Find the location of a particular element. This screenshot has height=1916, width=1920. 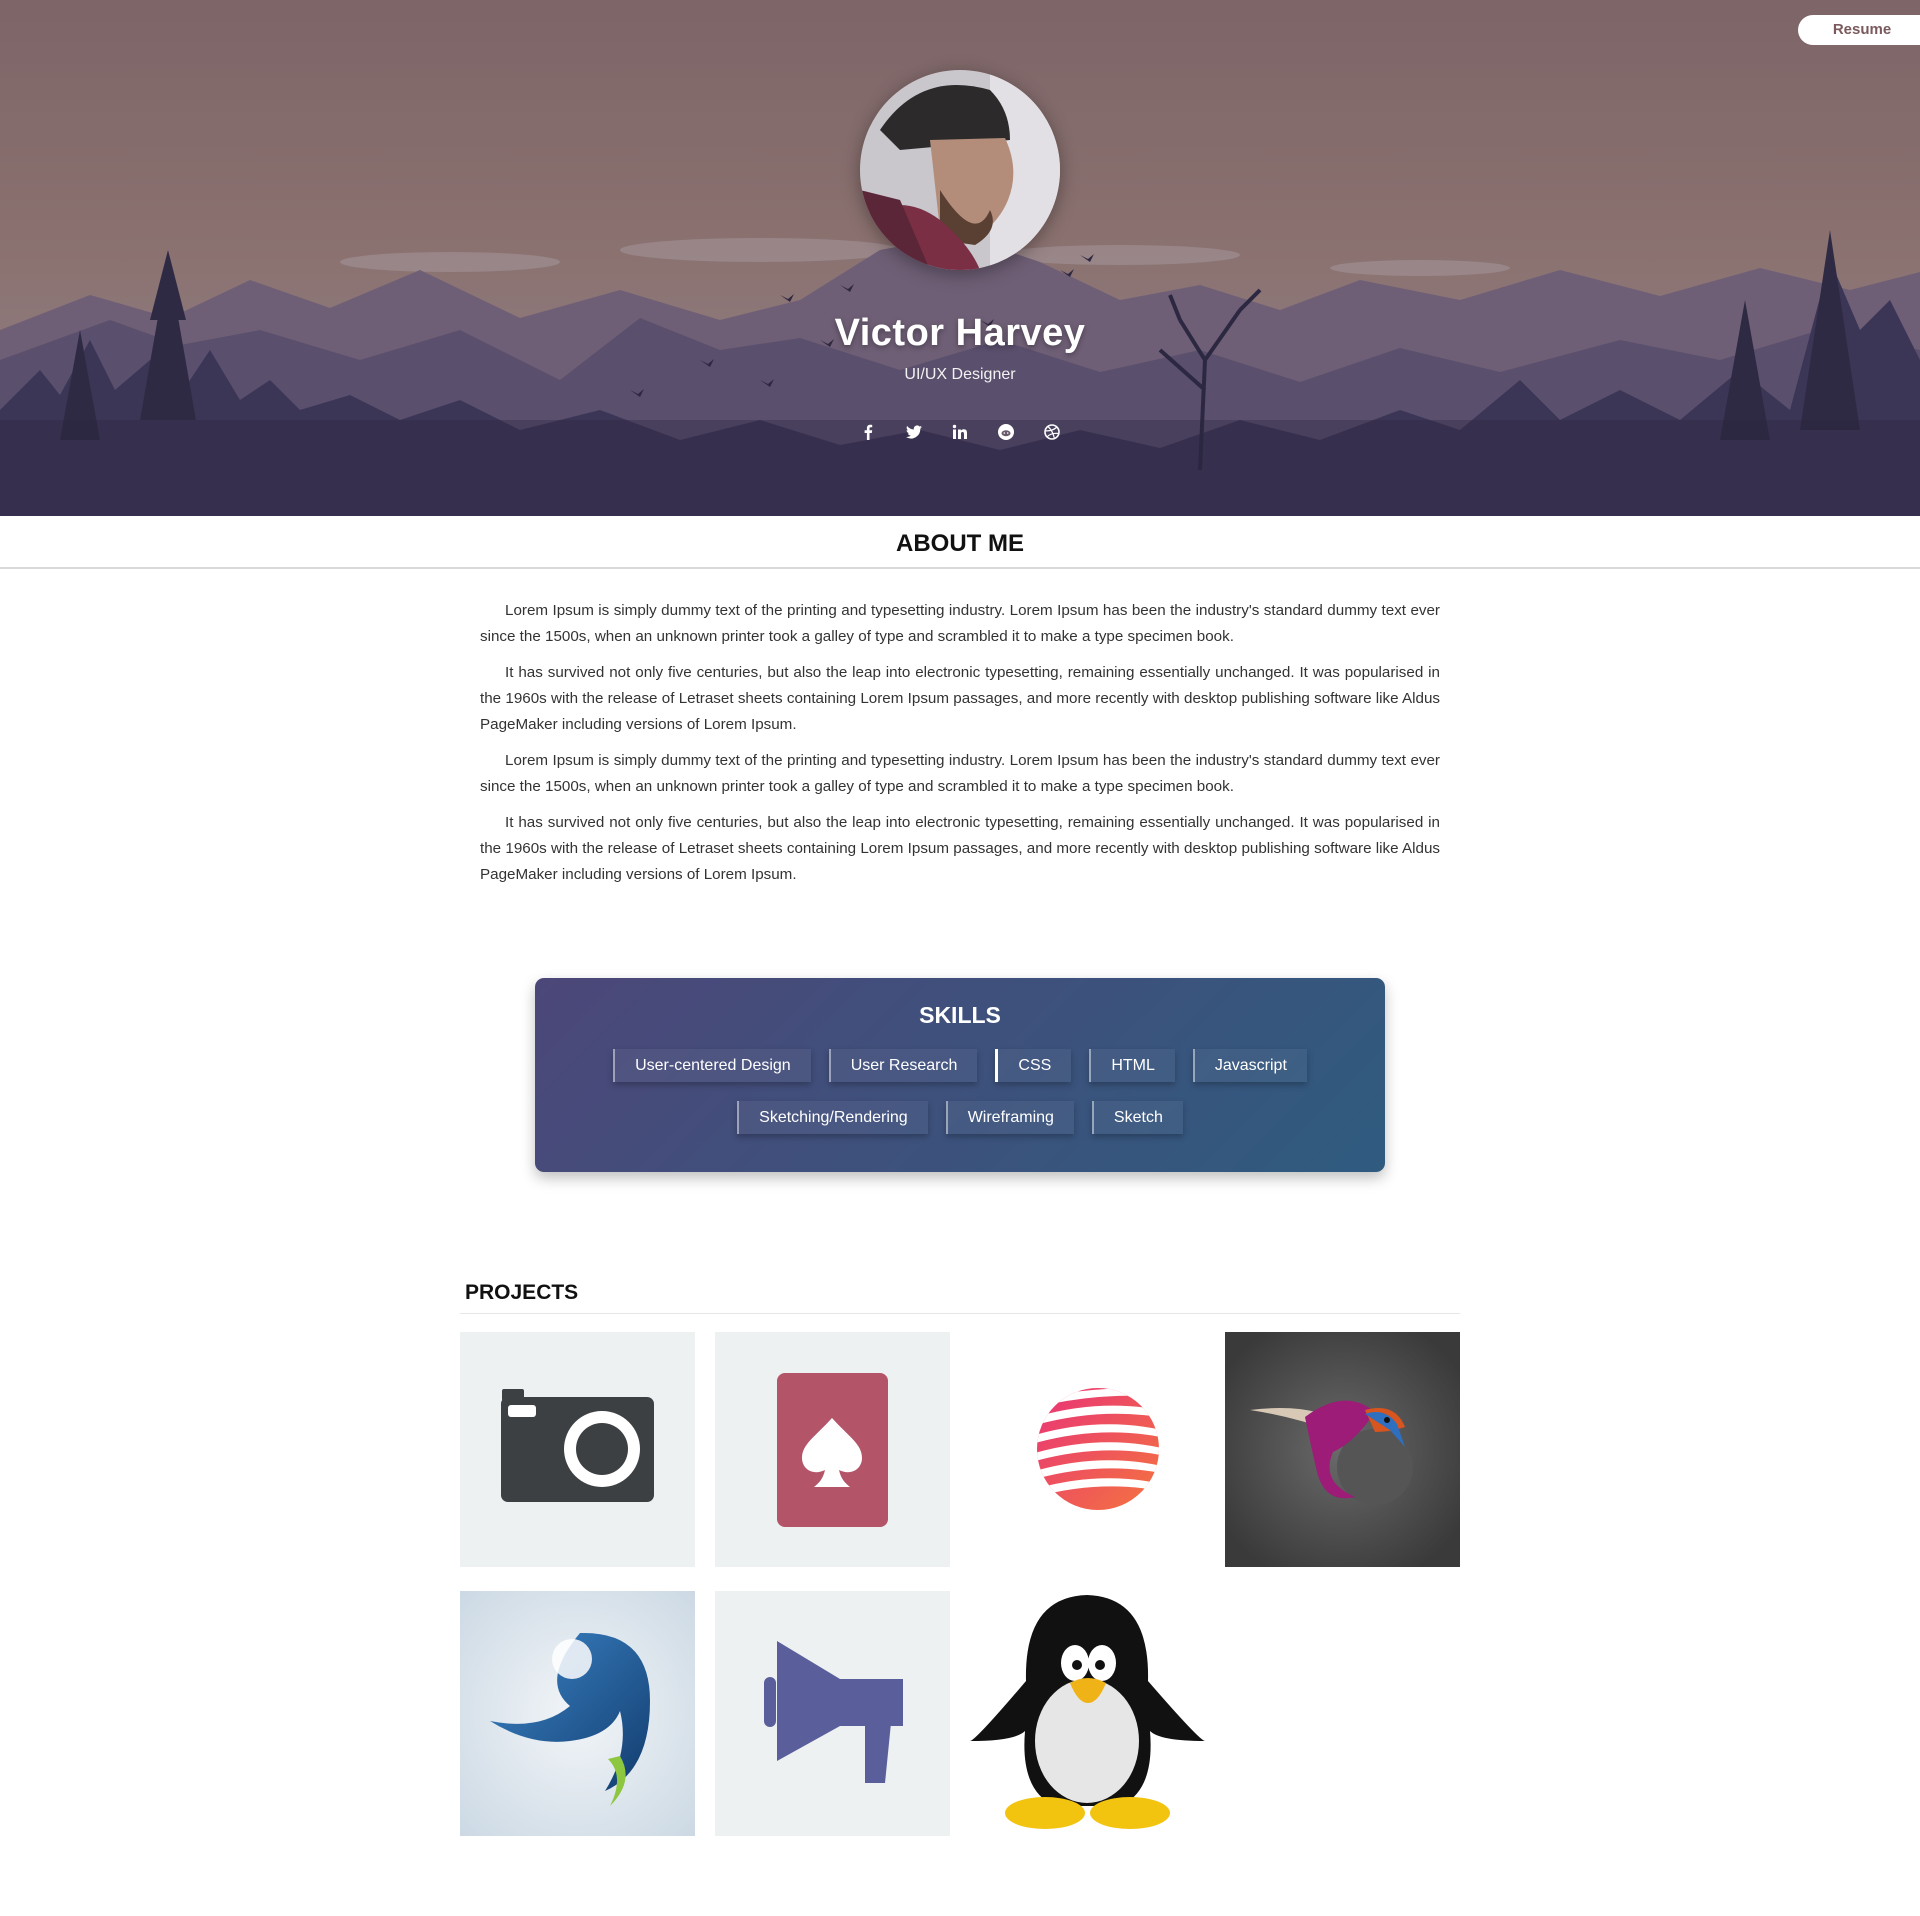

skill-chip: Sketching/Rendering is located at coordinates (832, 1117).